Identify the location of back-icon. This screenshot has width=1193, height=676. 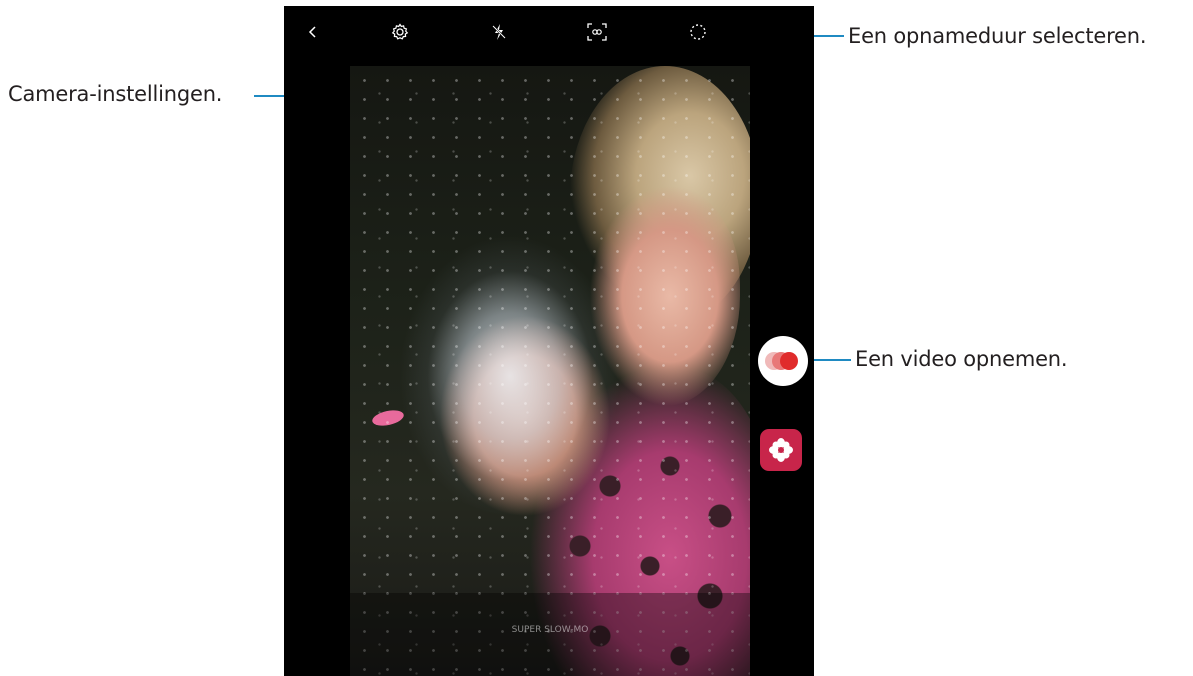
(313, 32).